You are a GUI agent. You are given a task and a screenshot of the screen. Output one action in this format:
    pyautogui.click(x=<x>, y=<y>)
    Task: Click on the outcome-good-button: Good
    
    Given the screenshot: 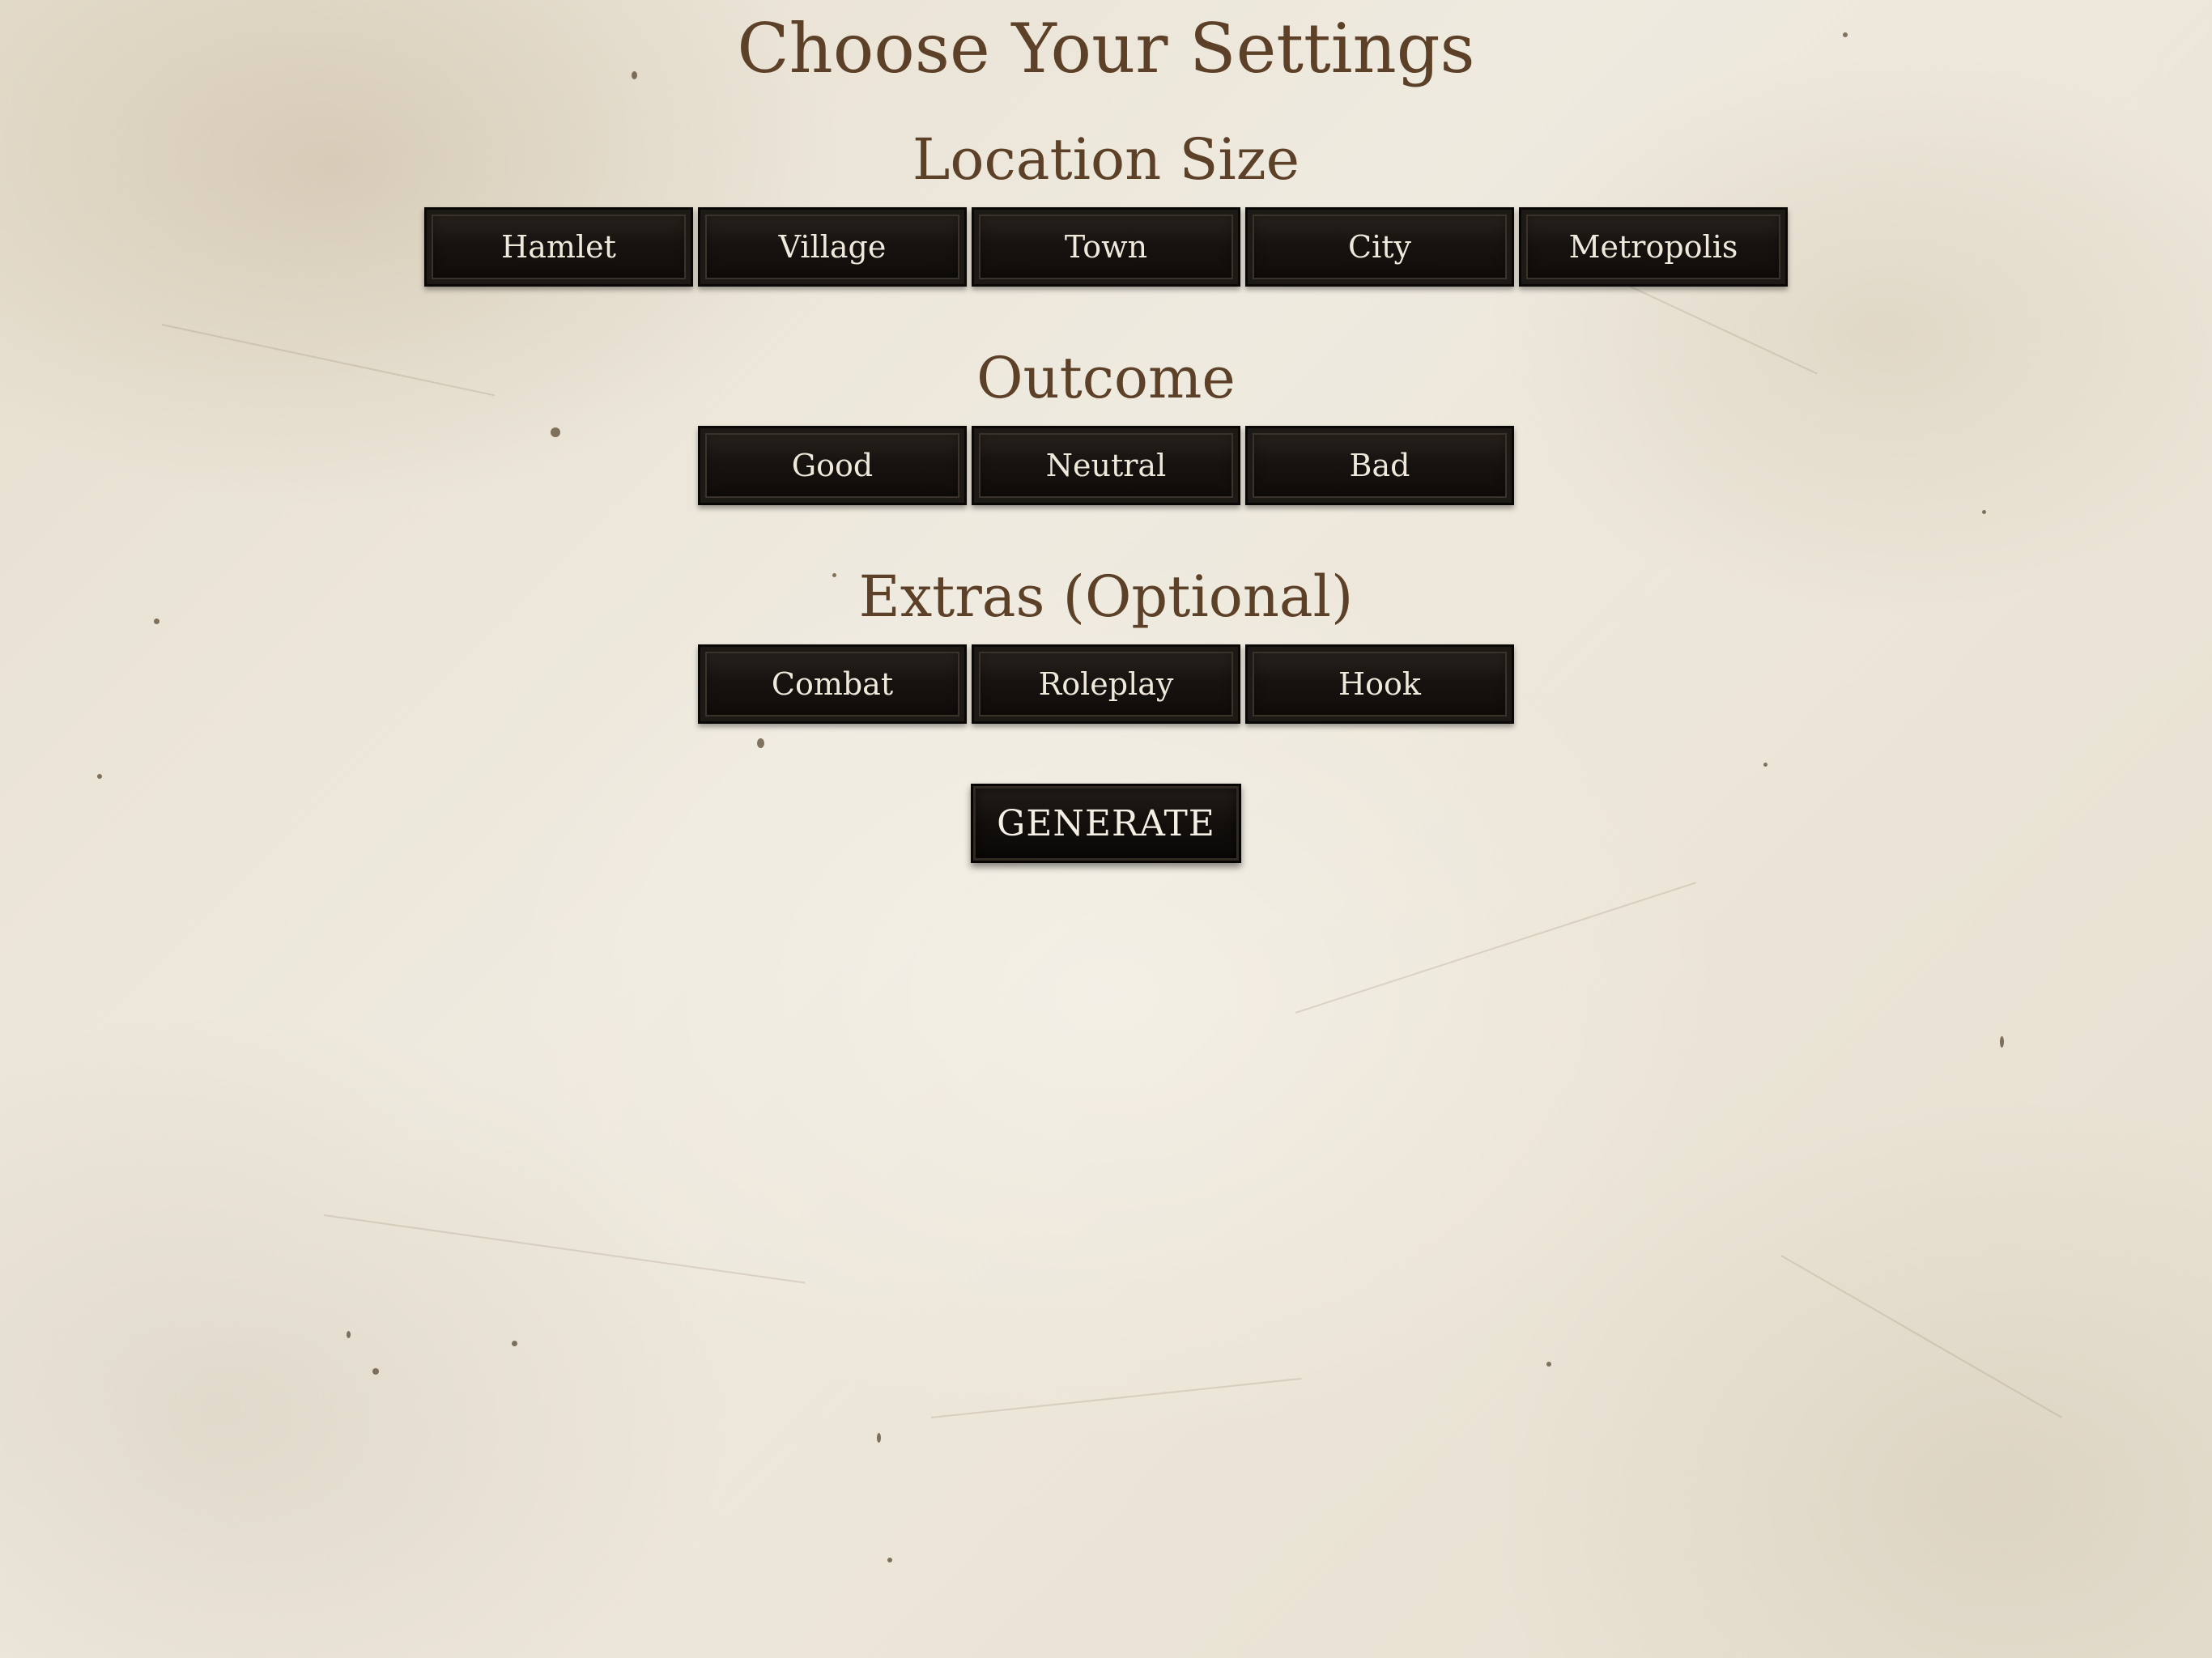 What is the action you would take?
    pyautogui.click(x=833, y=465)
    